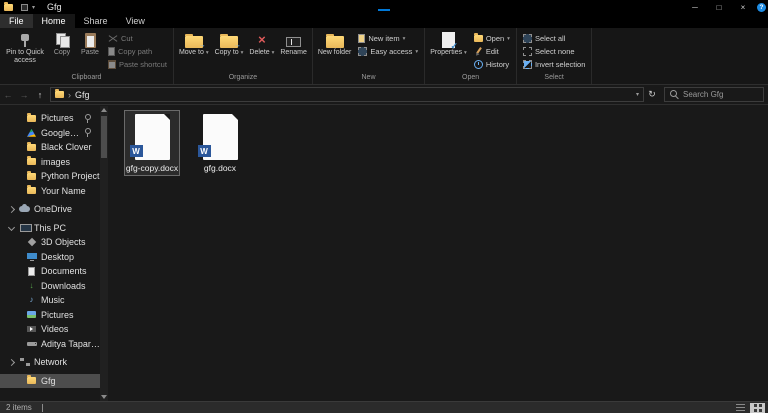 Image resolution: width=768 pixels, height=413 pixels. What do you see at coordinates (33, 7) in the screenshot?
I see `qat-dropdown-icon: ▾` at bounding box center [33, 7].